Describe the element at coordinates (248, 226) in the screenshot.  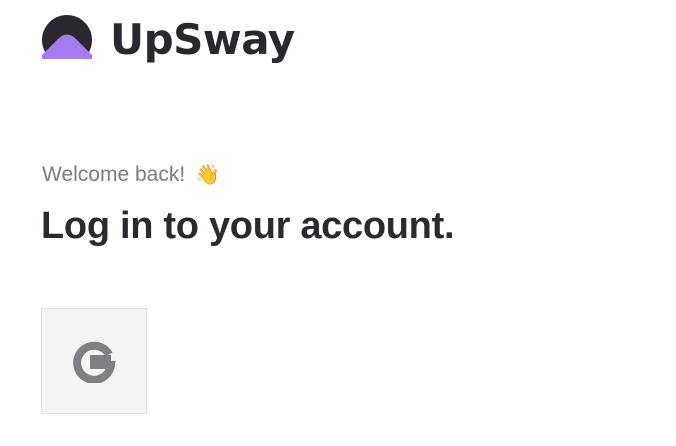
I see `page-title: Log in to your account.` at that location.